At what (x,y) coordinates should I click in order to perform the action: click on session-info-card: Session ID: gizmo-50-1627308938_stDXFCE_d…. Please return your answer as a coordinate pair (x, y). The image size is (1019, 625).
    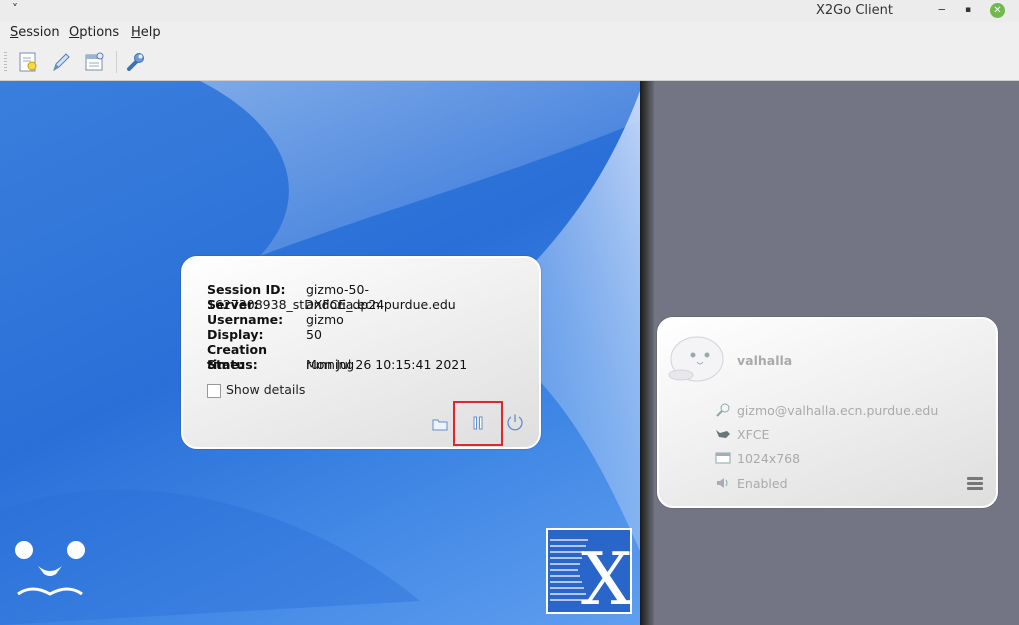
    Looking at the image, I should click on (361, 352).